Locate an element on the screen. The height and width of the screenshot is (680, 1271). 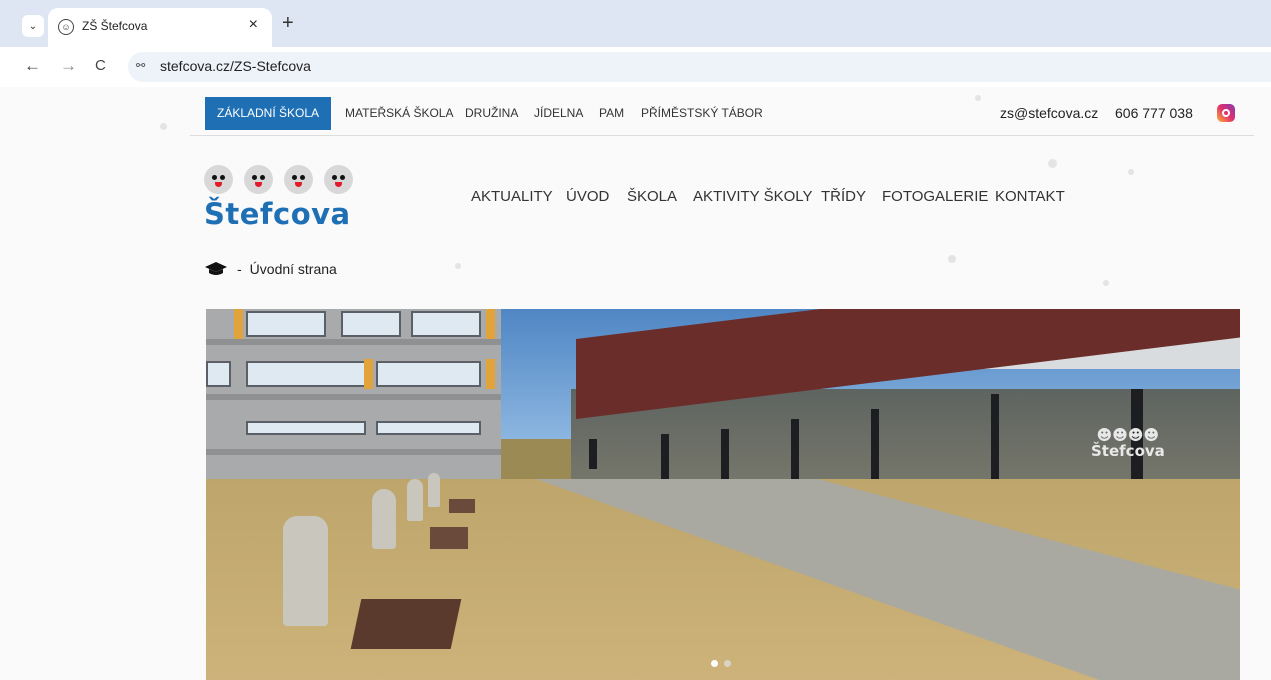
new-tab-button: + is located at coordinates (288, 23).